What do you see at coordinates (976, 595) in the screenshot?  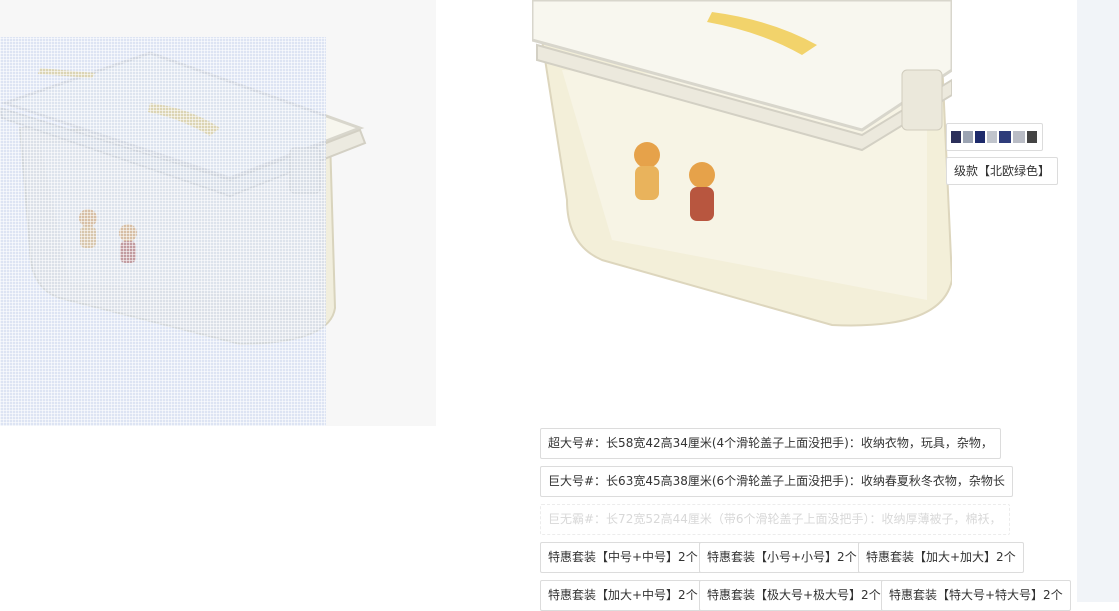 I see `bundle-option-chip: 特惠套装【特大号+特大号】2个` at bounding box center [976, 595].